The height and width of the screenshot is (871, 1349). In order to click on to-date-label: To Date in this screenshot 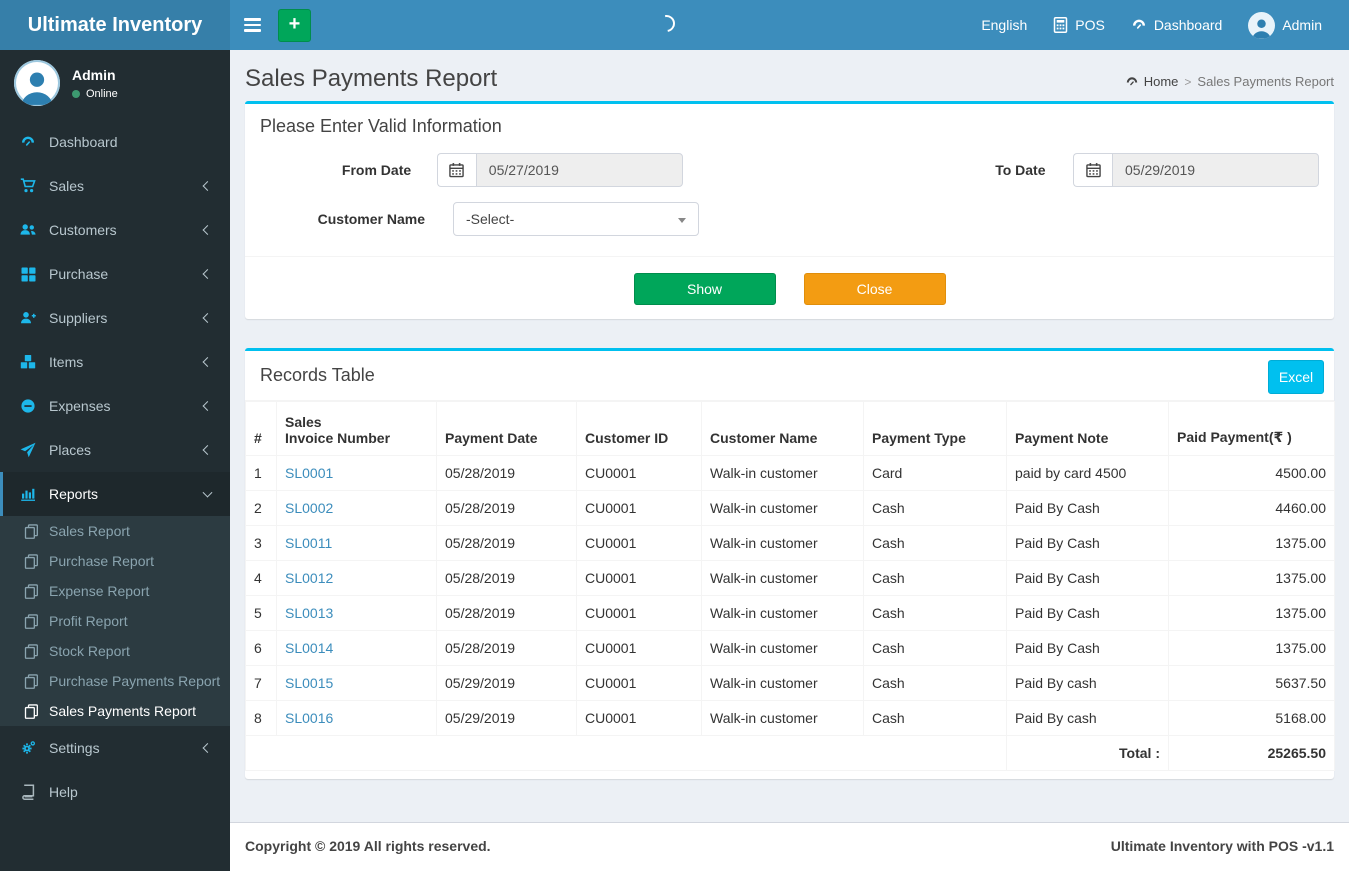, I will do `click(1020, 170)`.